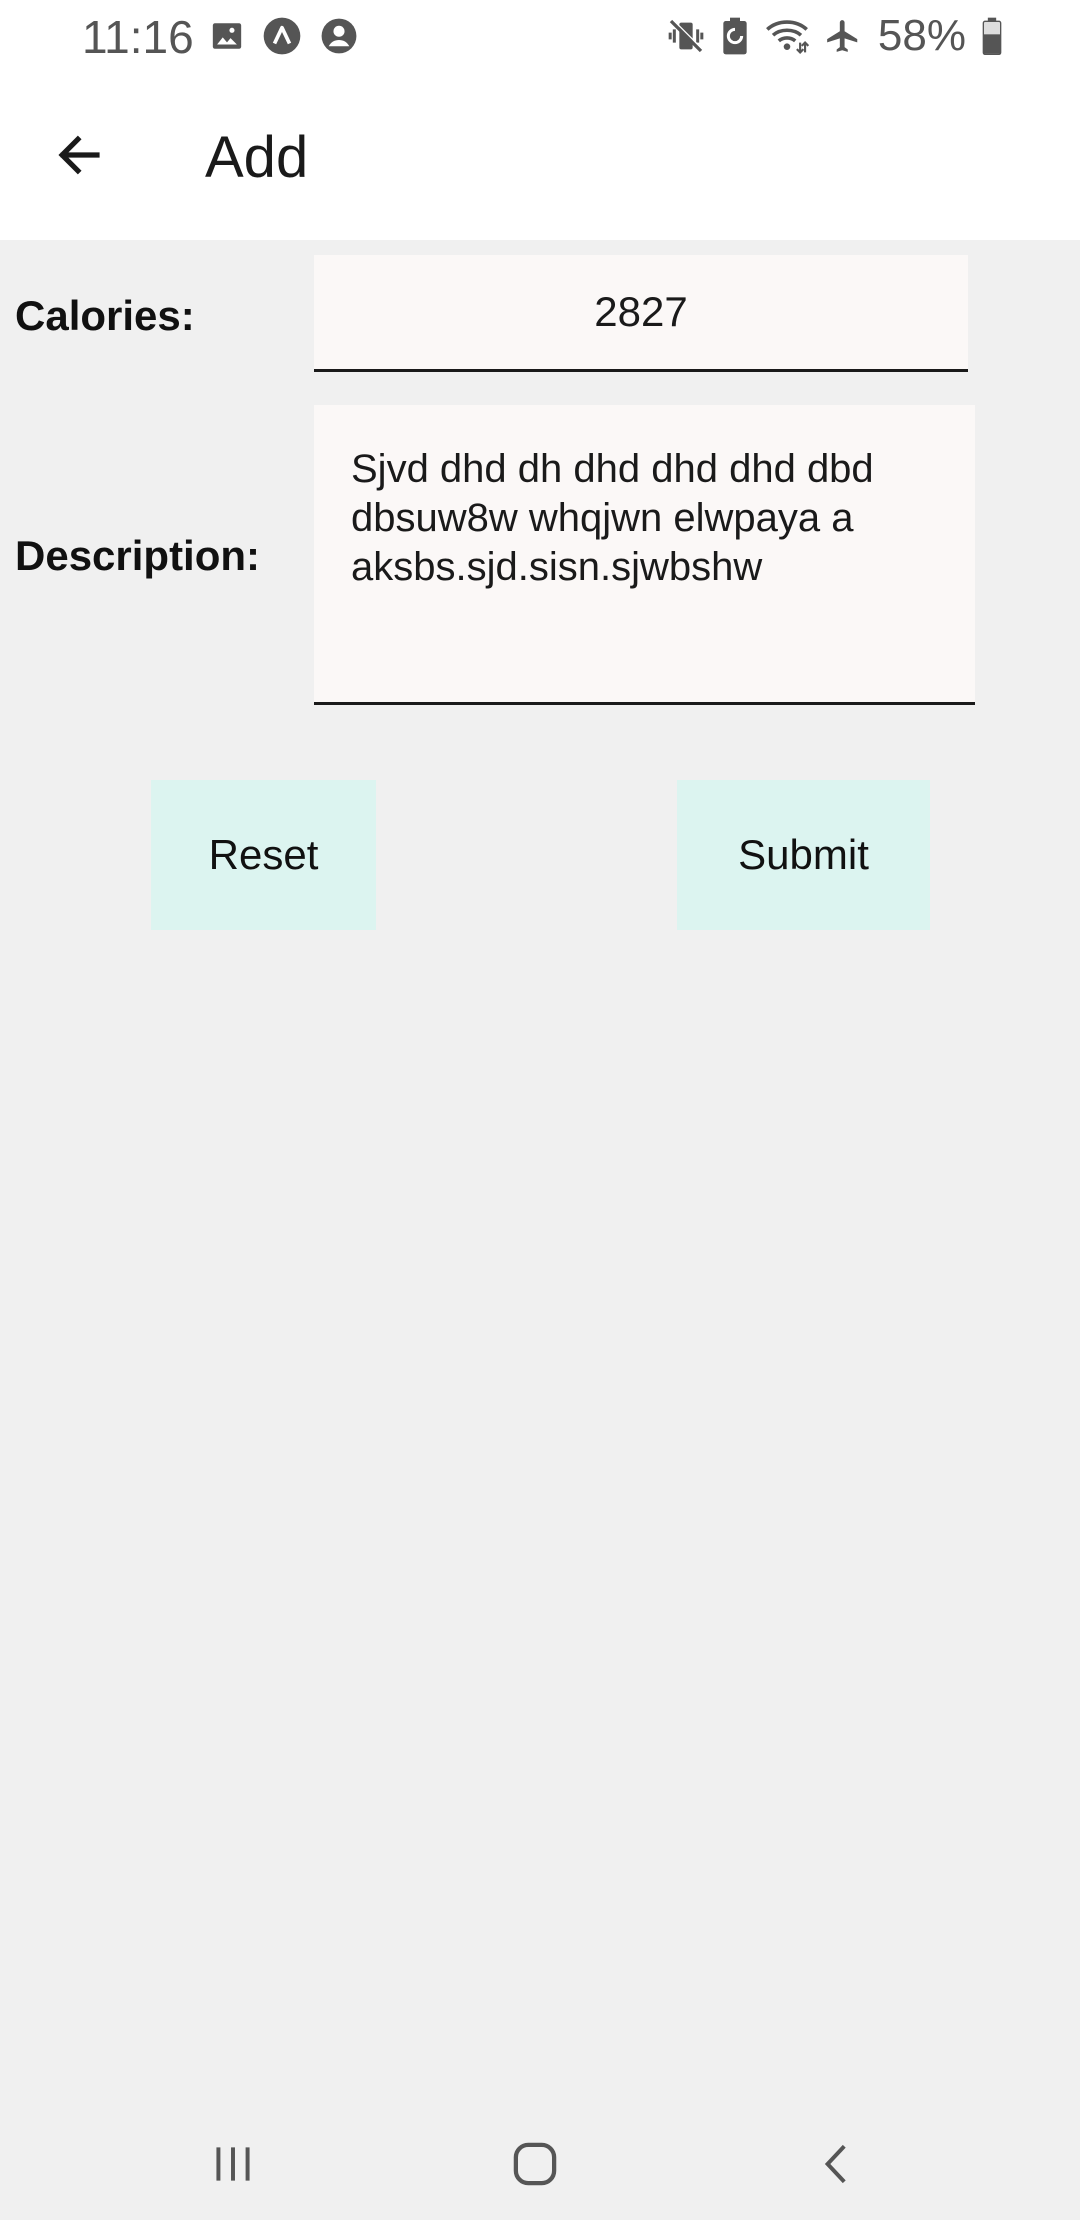 Image resolution: width=1080 pixels, height=2220 pixels. I want to click on back-icon, so click(838, 2164).